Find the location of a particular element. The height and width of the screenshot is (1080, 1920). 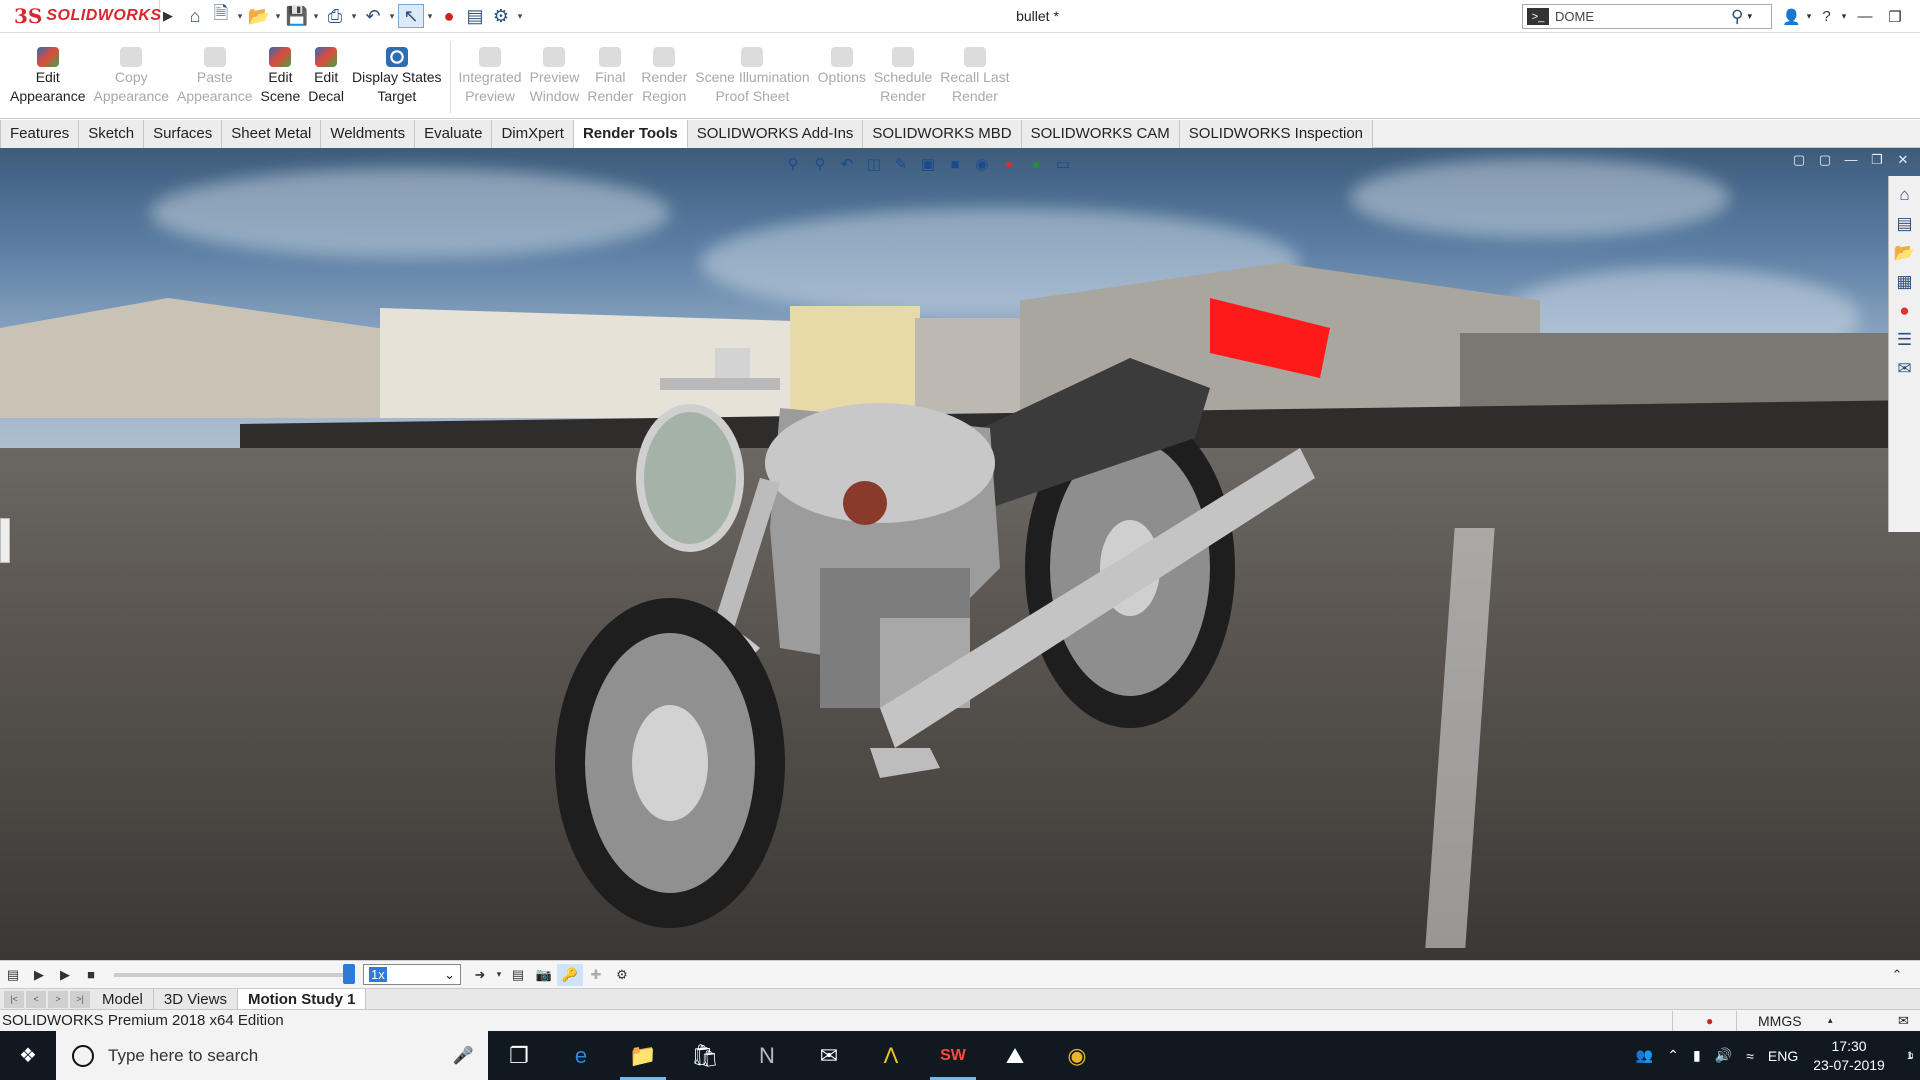

preview-window-button: Preview Window is located at coordinates (554, 69).